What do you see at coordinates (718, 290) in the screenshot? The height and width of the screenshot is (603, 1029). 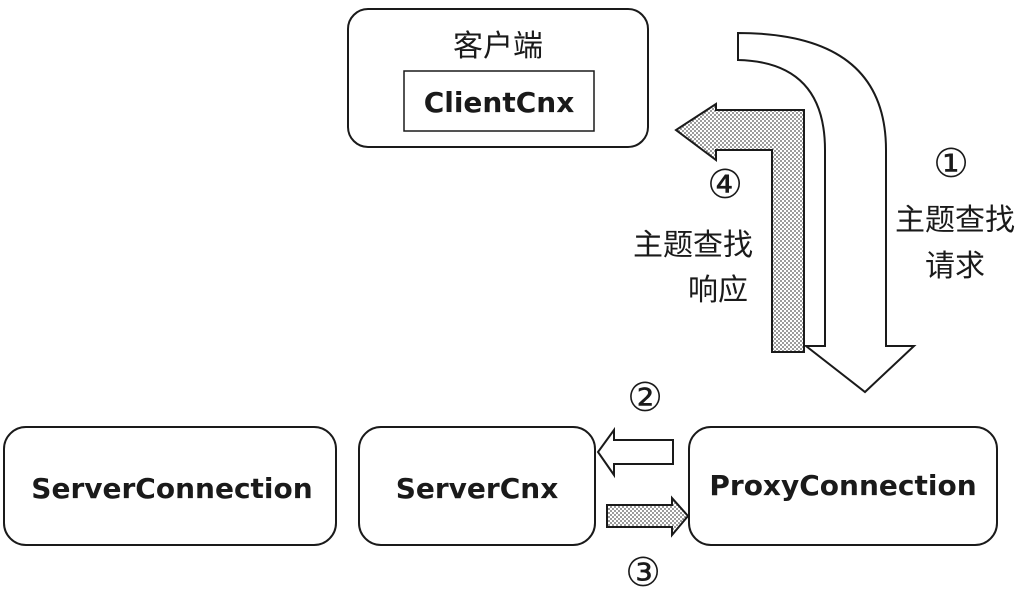 I see `step-4-line2: 响应` at bounding box center [718, 290].